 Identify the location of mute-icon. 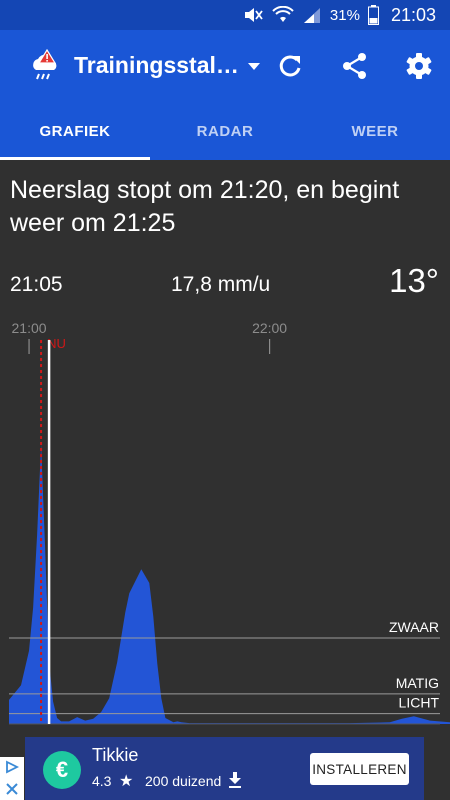
(253, 15).